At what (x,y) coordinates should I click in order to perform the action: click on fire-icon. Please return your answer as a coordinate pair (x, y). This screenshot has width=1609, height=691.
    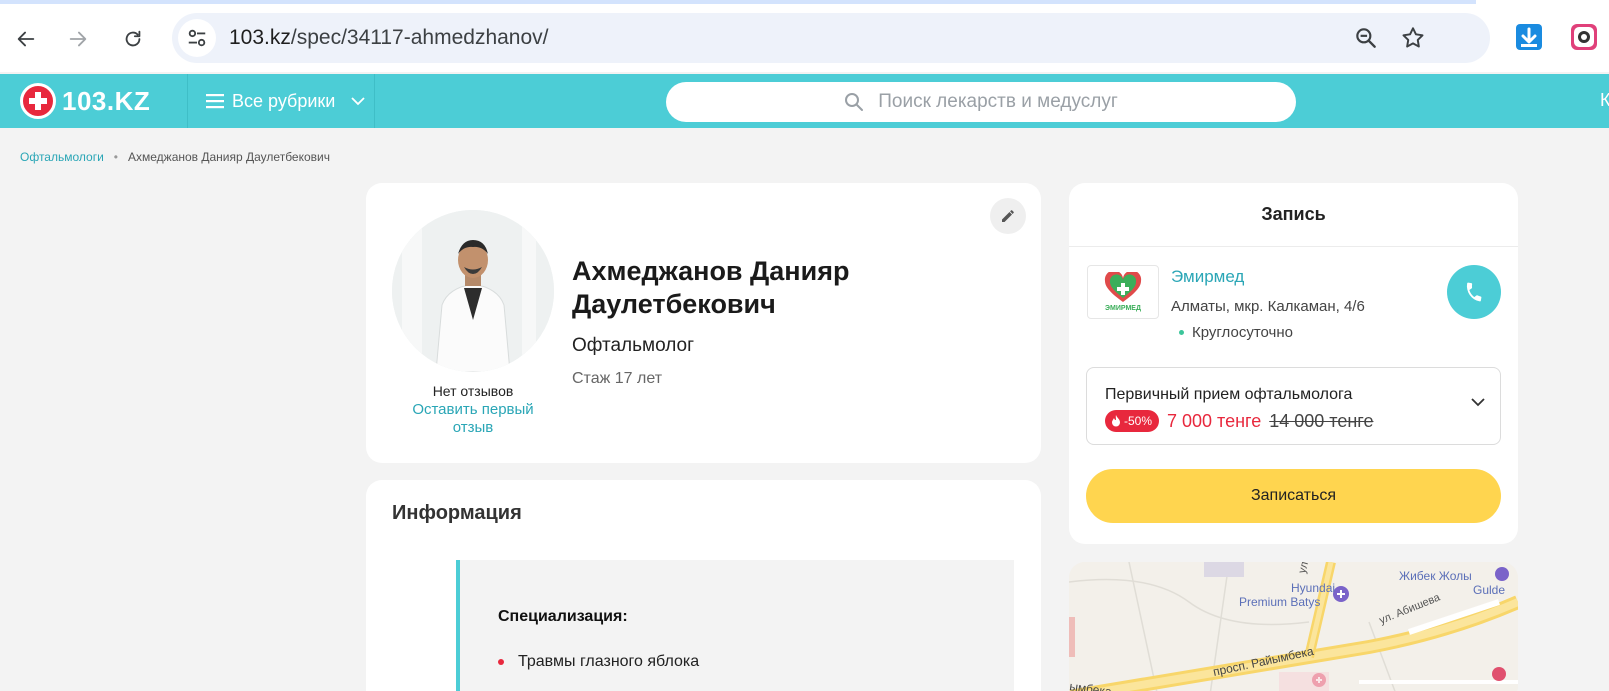
    Looking at the image, I should click on (1116, 421).